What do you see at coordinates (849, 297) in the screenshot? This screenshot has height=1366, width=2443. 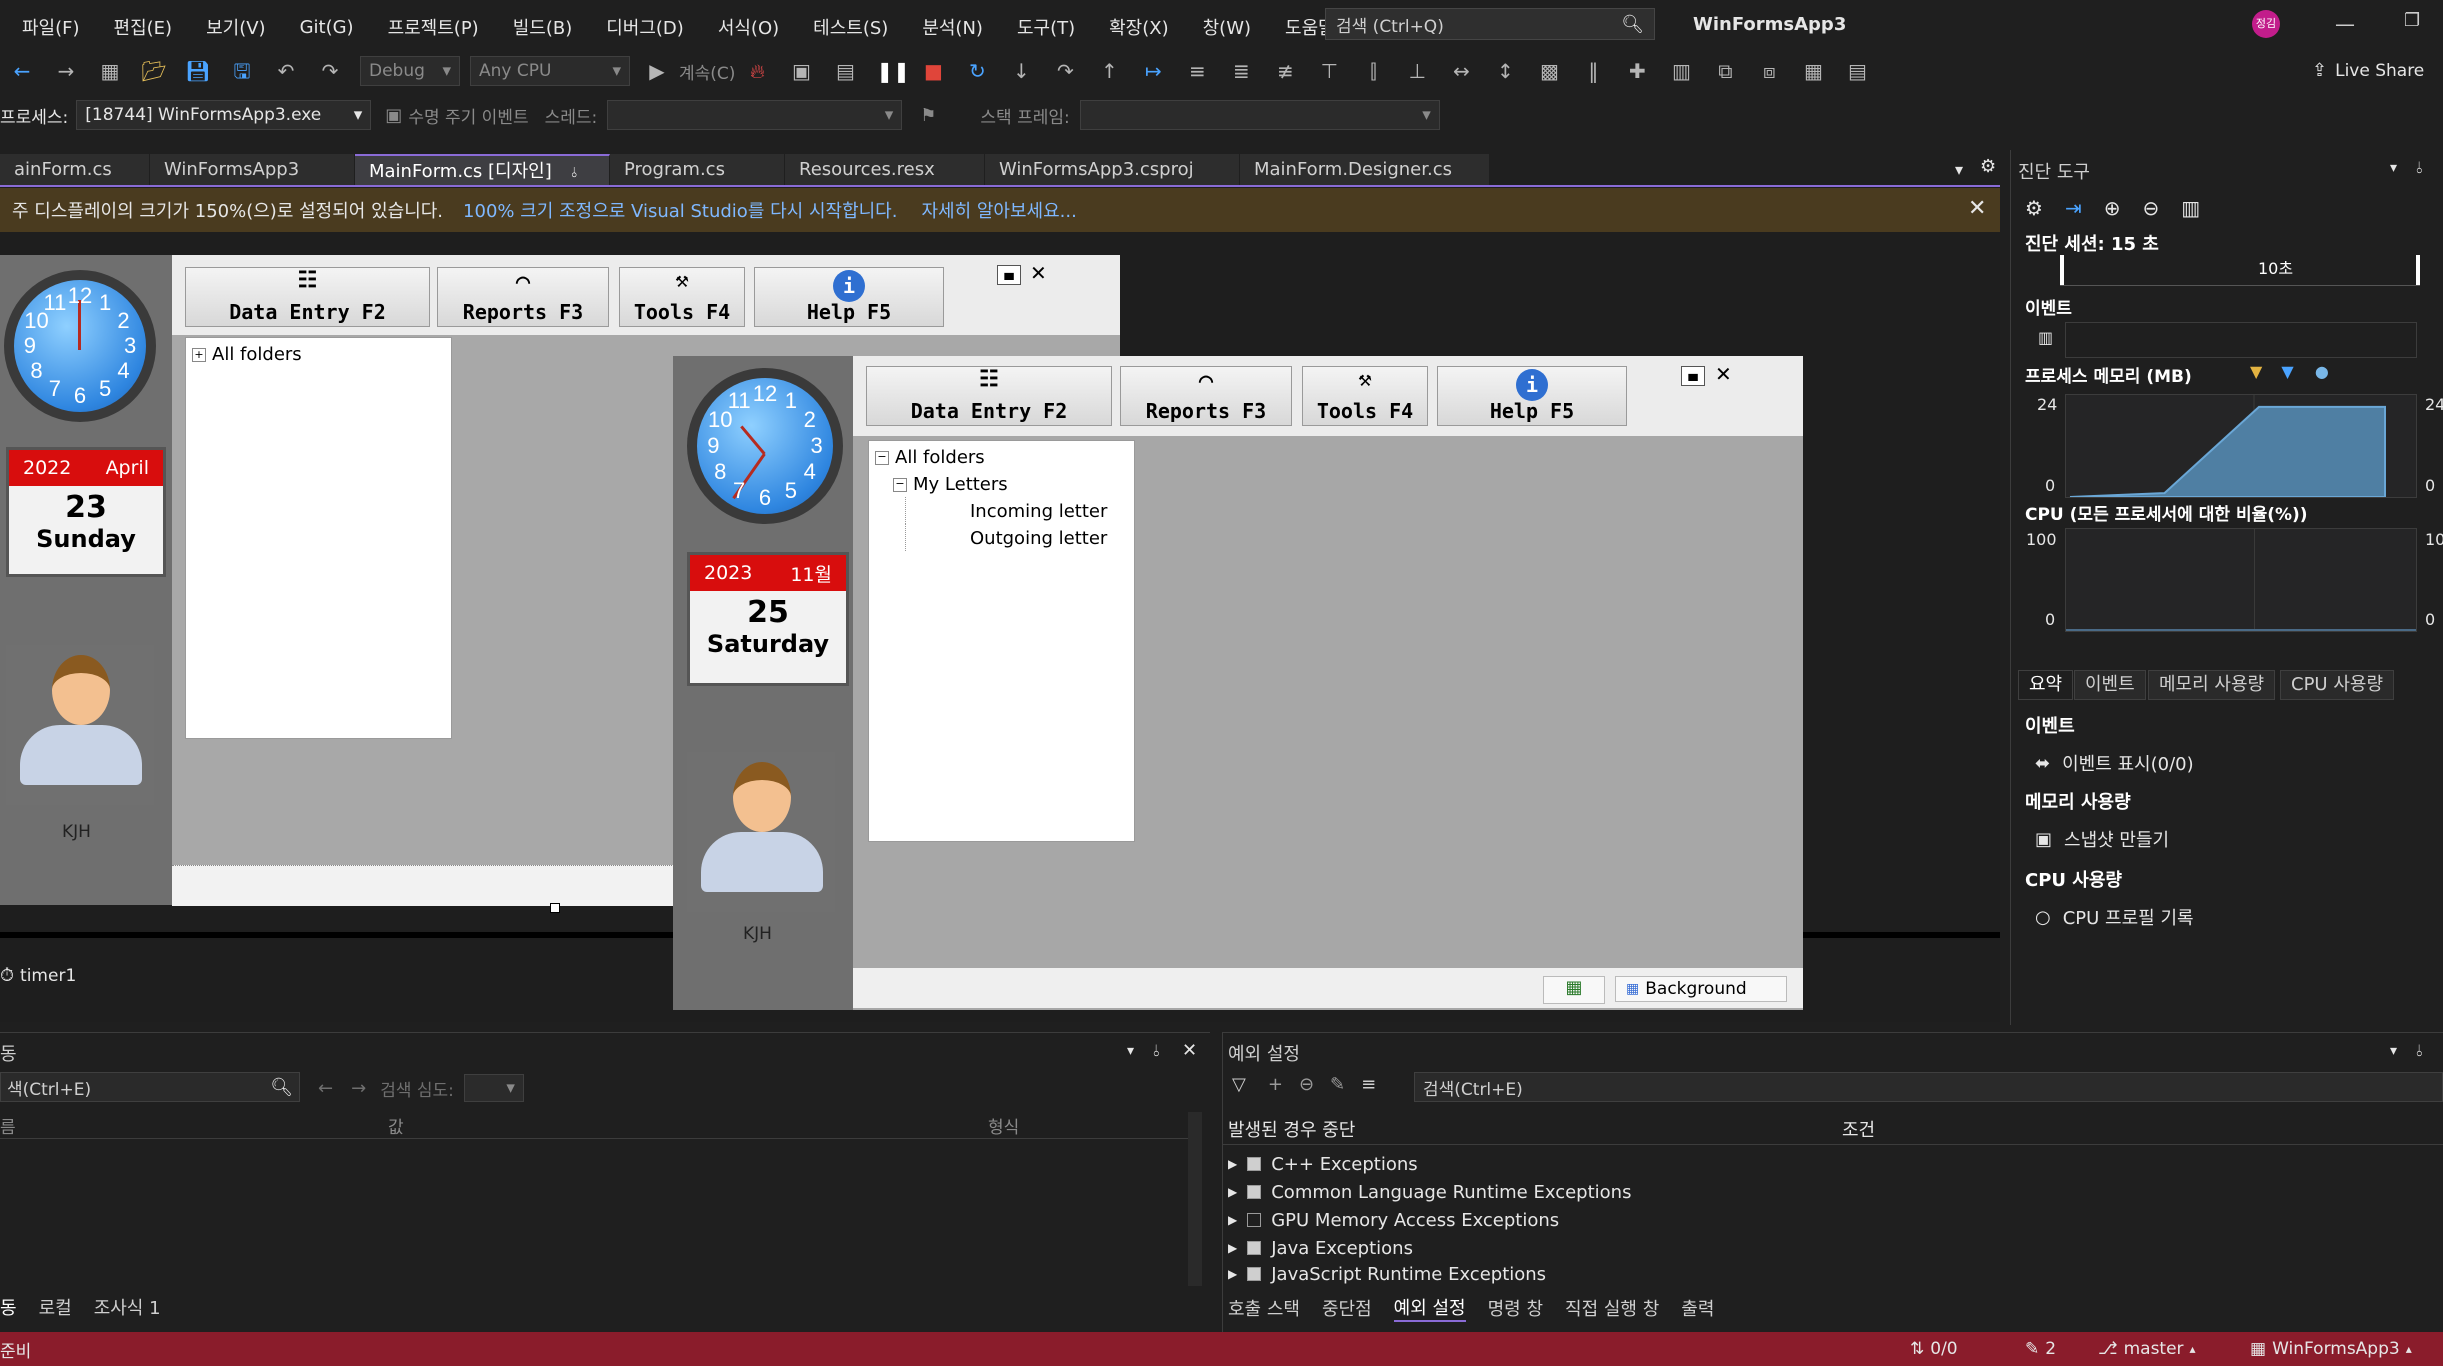 I see `help-button: i Help F5` at bounding box center [849, 297].